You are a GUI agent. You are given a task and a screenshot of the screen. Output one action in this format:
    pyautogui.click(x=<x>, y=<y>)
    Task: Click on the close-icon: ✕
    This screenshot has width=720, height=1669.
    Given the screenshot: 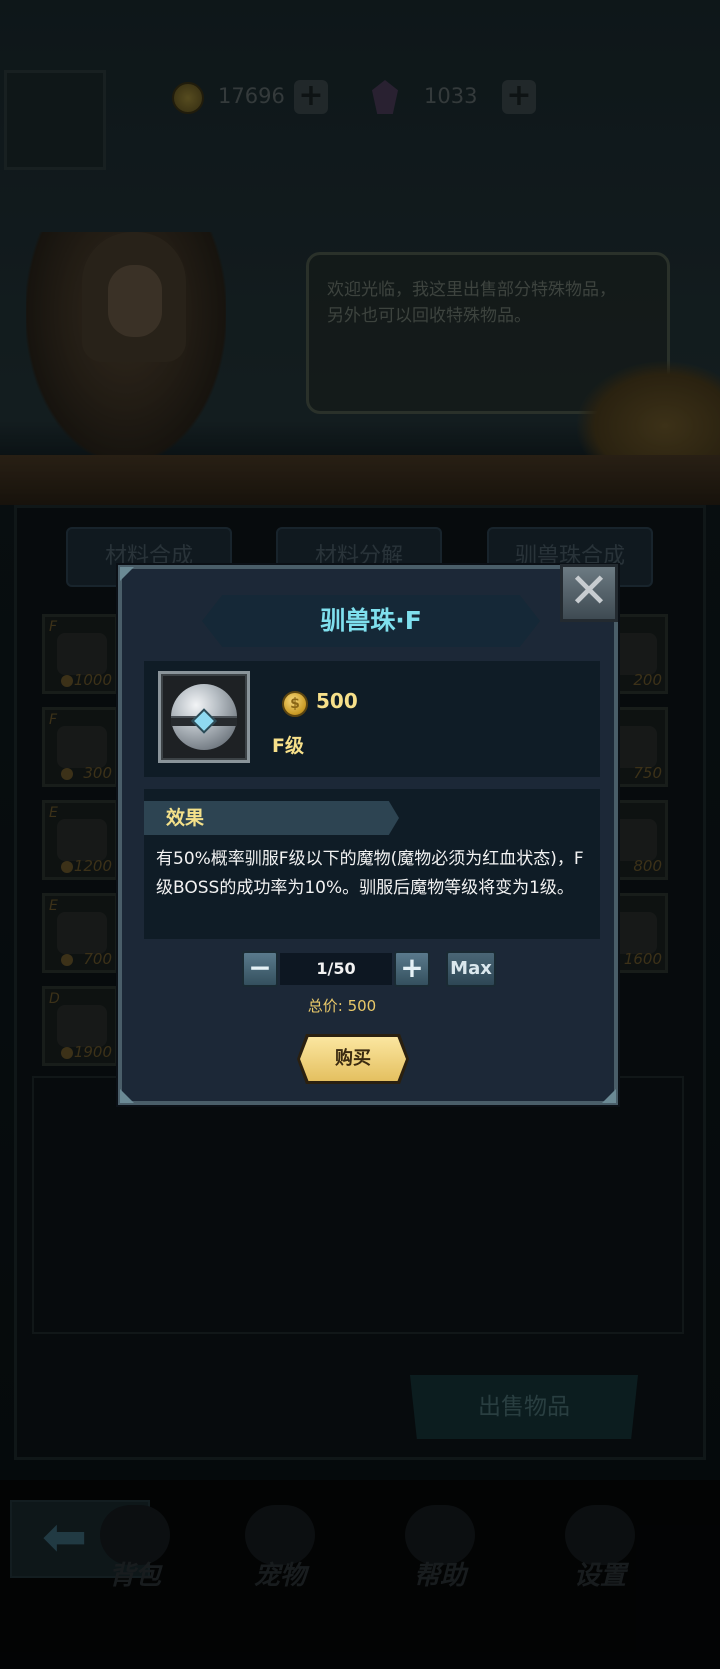 What is the action you would take?
    pyautogui.click(x=589, y=591)
    